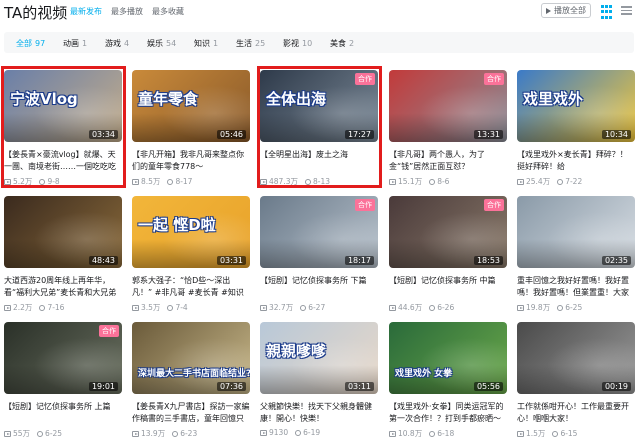  I want to click on video-card: 合作 19:01 【短剧】记忆侦探事务所 上篇 55万 6-25, so click(63, 382).